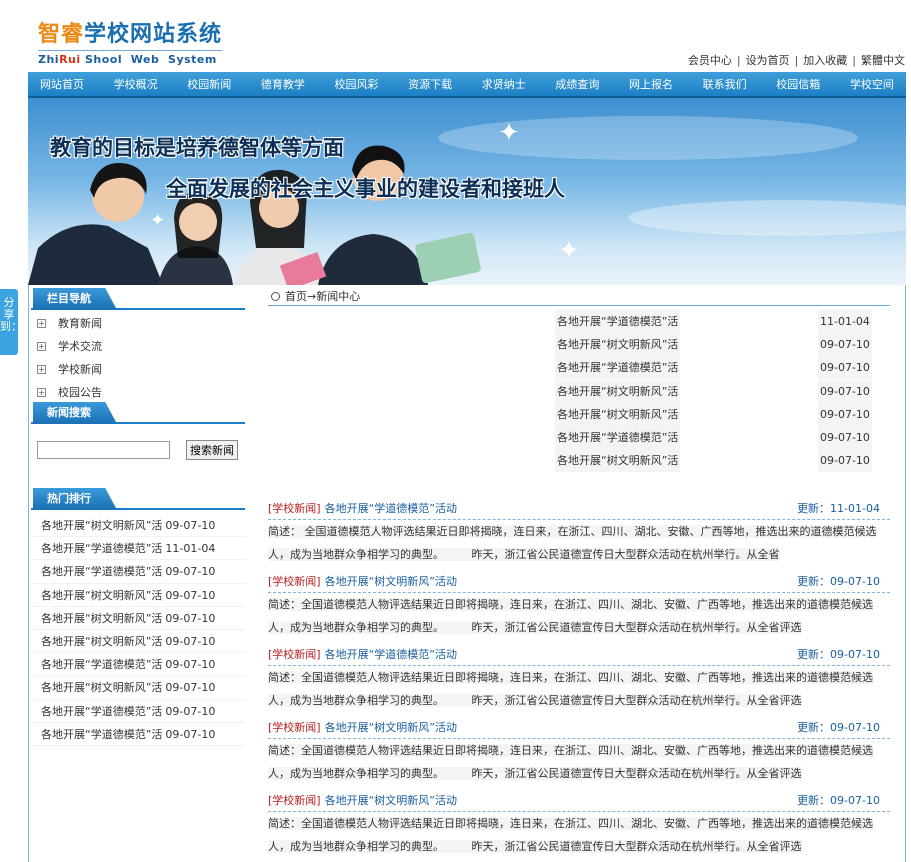 The image size is (911, 862). What do you see at coordinates (138, 323) in the screenshot?
I see `category-item-education-news: + 教育新闻` at bounding box center [138, 323].